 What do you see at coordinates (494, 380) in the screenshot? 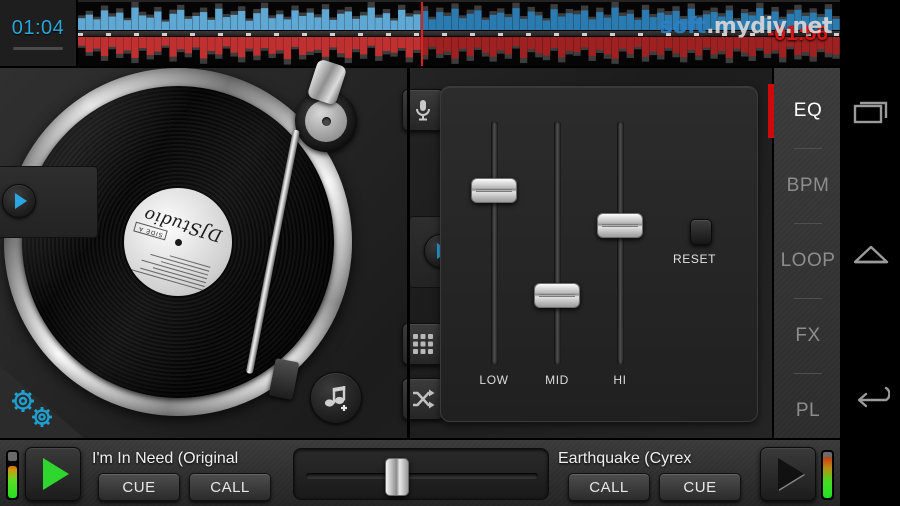
I see `eq-low-label: LOW` at bounding box center [494, 380].